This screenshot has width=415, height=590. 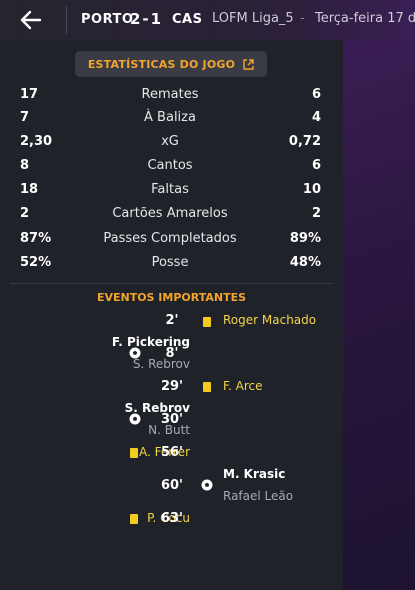 I want to click on event-player: F. Arce, so click(x=242, y=386).